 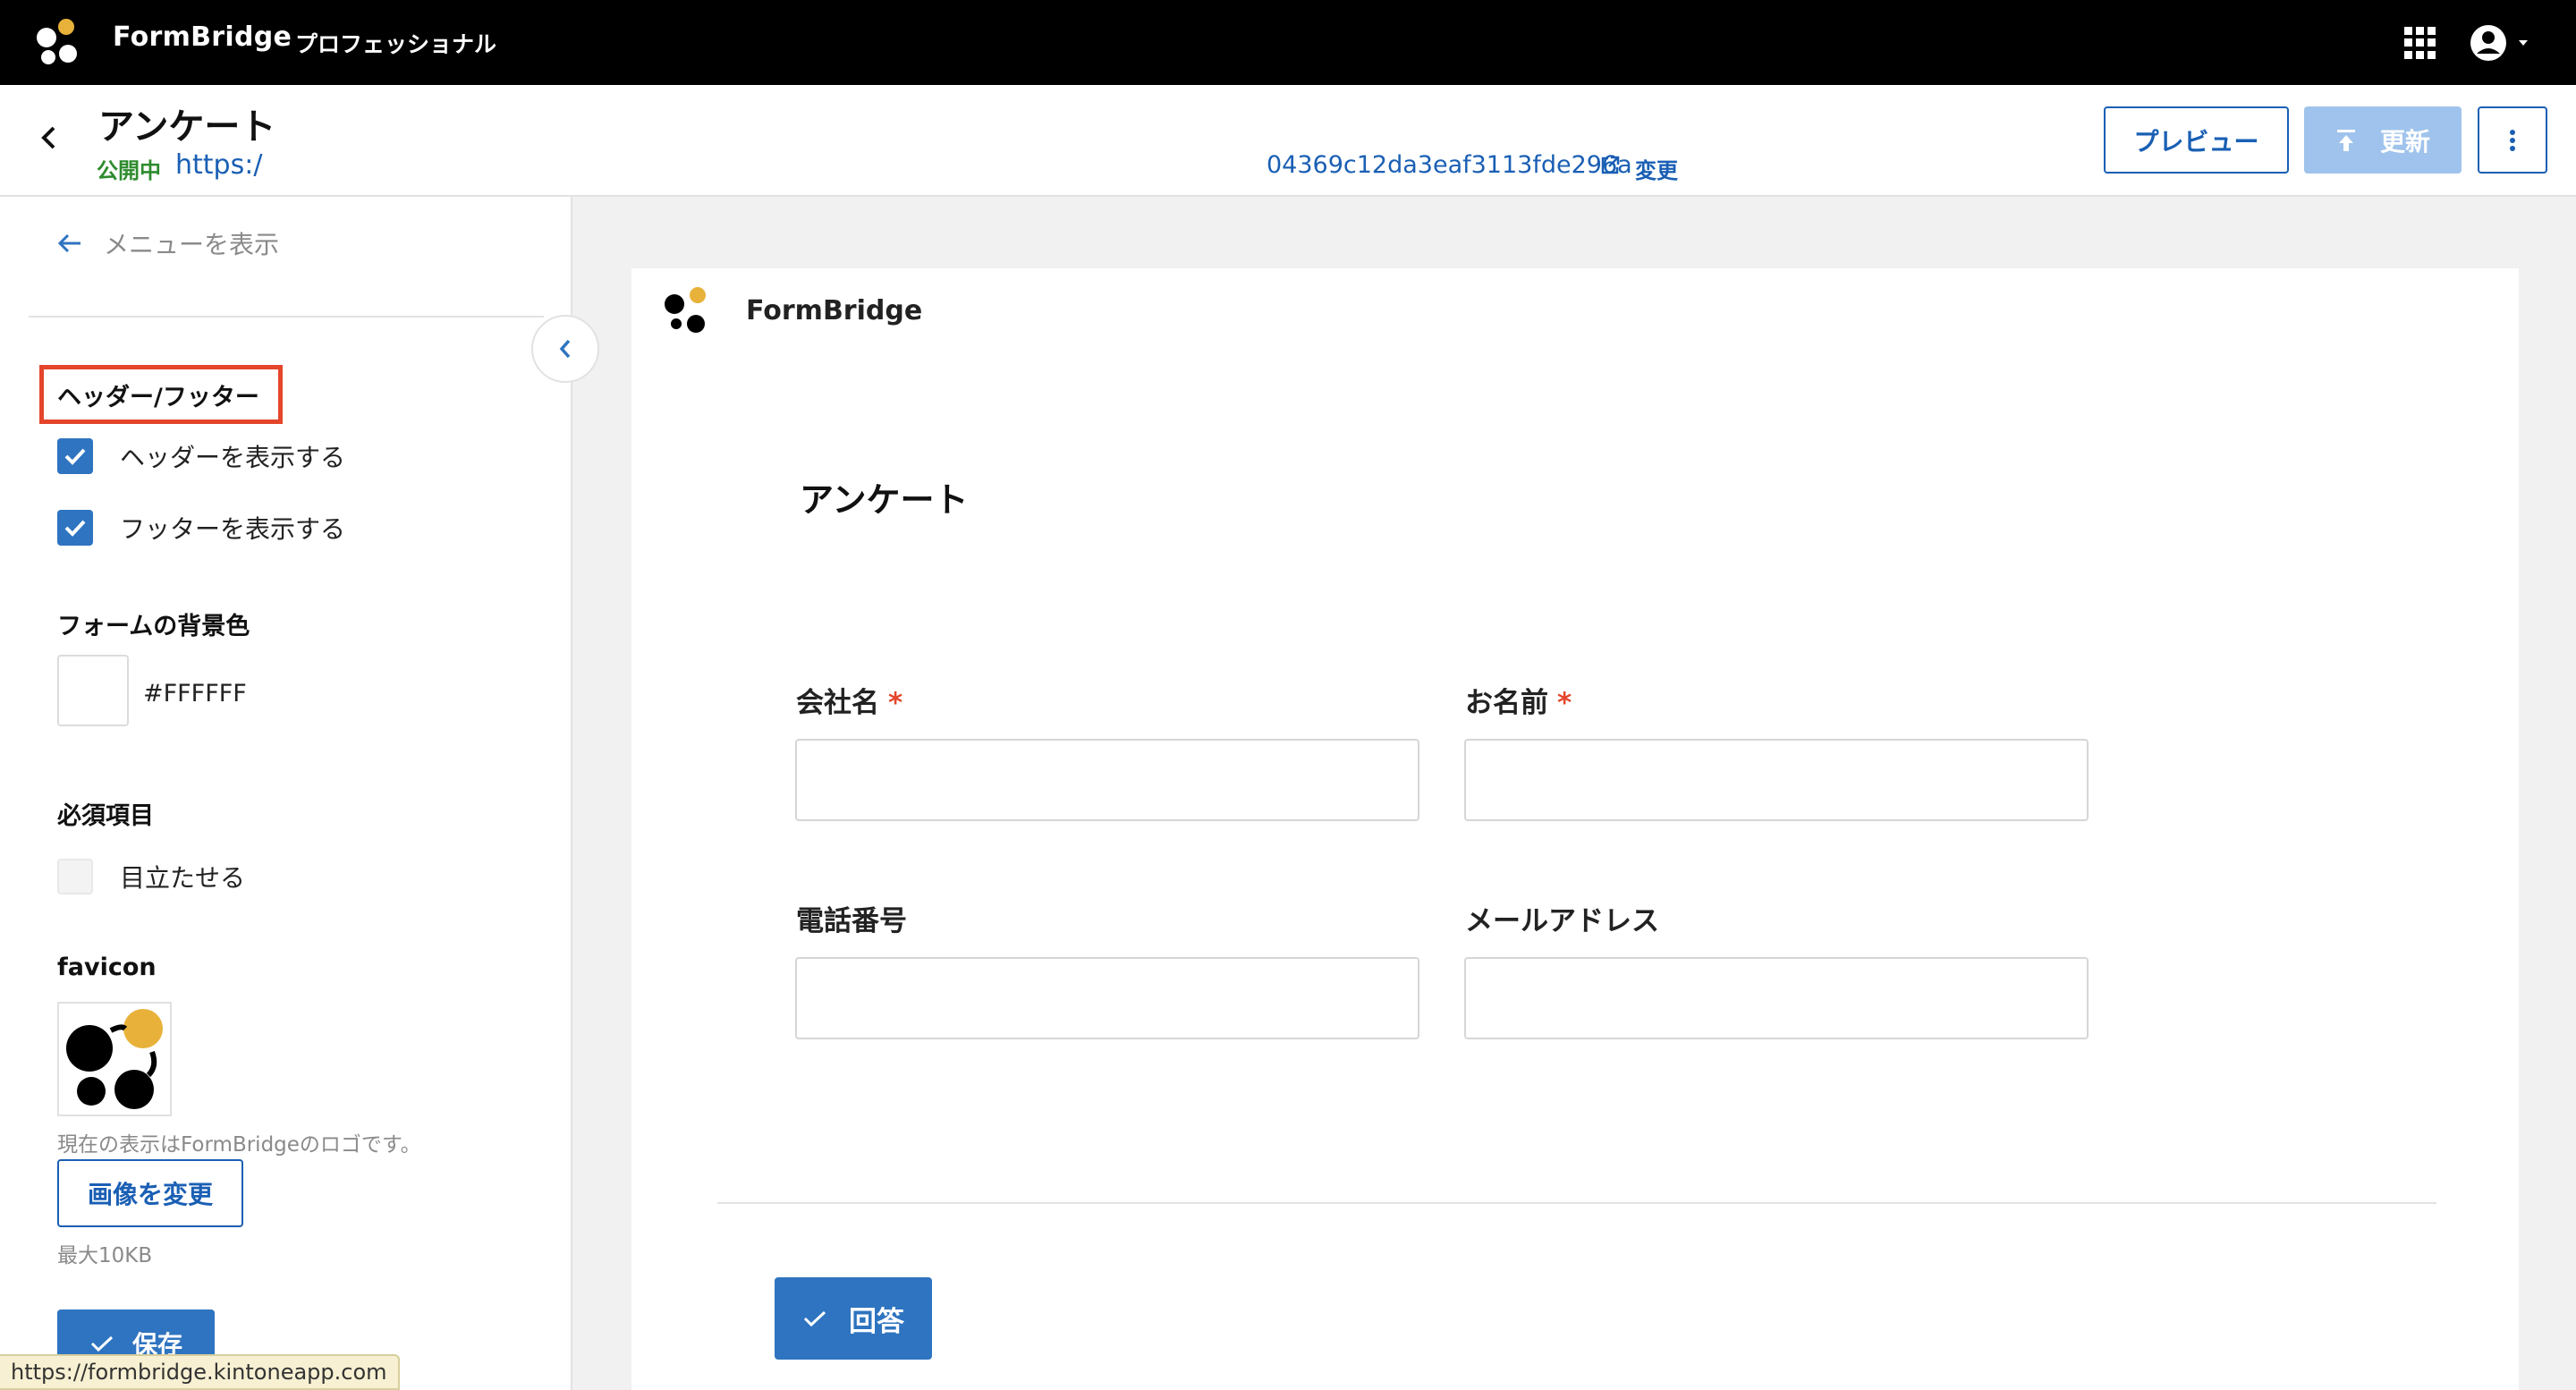 What do you see at coordinates (2504, 43) in the screenshot?
I see `account-circle-icon` at bounding box center [2504, 43].